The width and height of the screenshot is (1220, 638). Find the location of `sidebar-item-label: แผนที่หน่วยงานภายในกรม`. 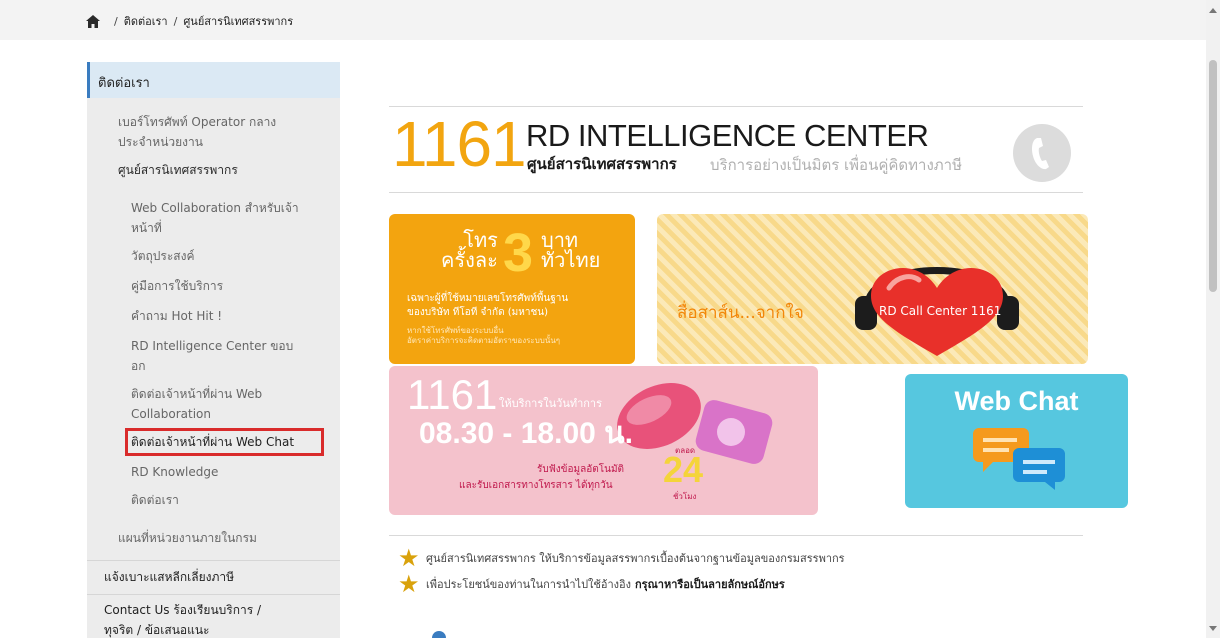

sidebar-item-label: แผนที่หน่วยงานภายในกรม is located at coordinates (187, 538).